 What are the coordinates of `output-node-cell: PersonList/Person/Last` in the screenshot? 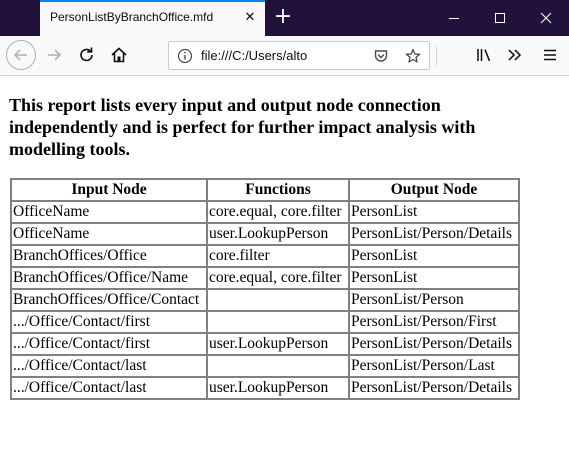 It's located at (434, 366).